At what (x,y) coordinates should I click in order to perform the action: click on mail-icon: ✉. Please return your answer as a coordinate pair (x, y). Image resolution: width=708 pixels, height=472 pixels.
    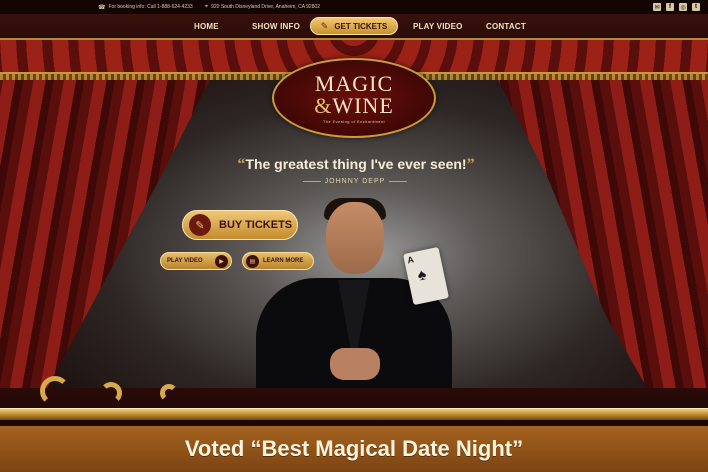
    Looking at the image, I should click on (657, 7).